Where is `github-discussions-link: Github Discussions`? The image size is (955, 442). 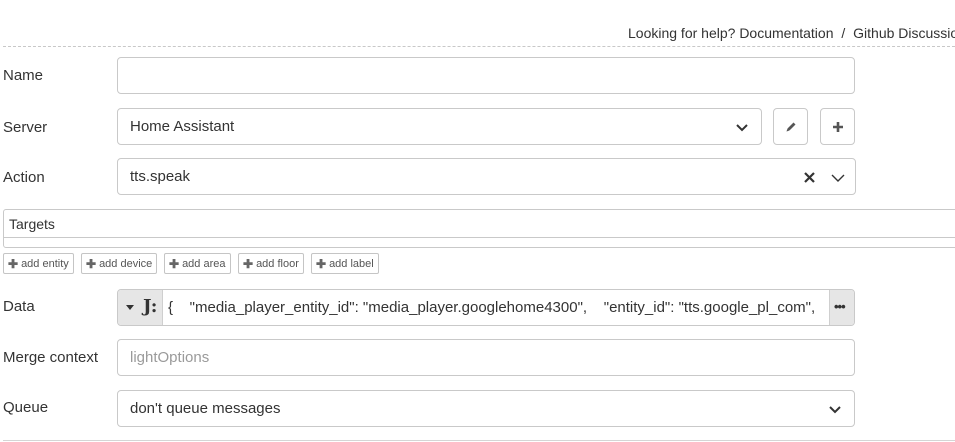
github-discussions-link: Github Discussions is located at coordinates (904, 33).